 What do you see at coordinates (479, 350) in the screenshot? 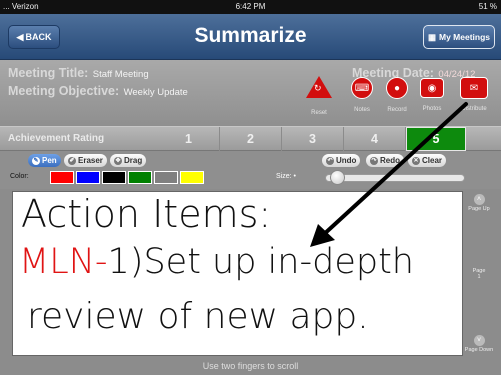
I see `page-down-label: Page Down` at bounding box center [479, 350].